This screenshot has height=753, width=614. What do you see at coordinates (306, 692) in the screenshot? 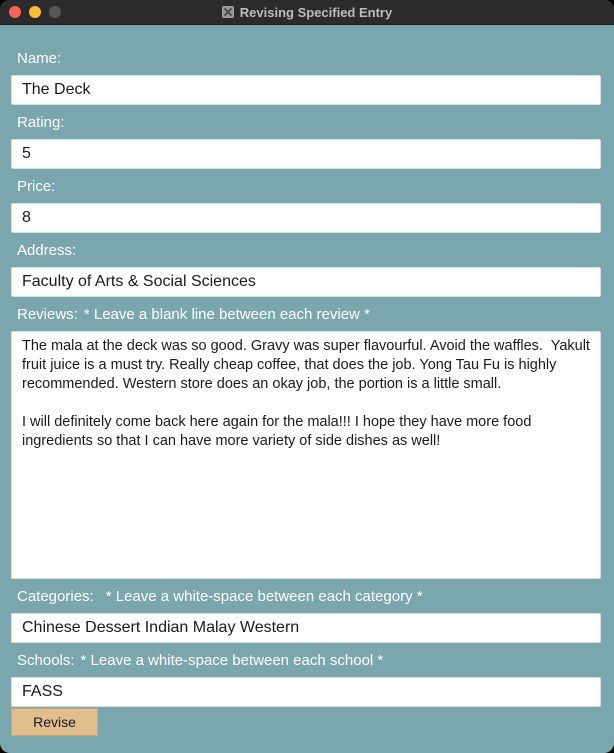
I see `schools-field: FASS` at bounding box center [306, 692].